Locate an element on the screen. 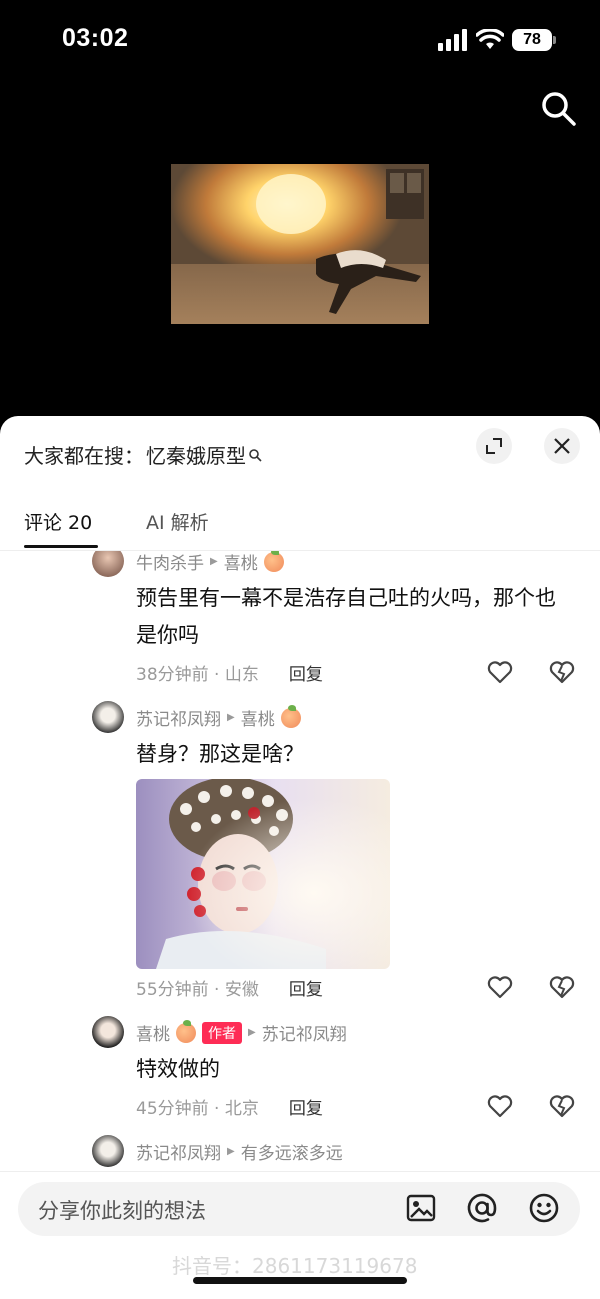 The width and height of the screenshot is (600, 1299). comment-input-placeholder: 分享你此刻的想法 is located at coordinates (122, 1210).